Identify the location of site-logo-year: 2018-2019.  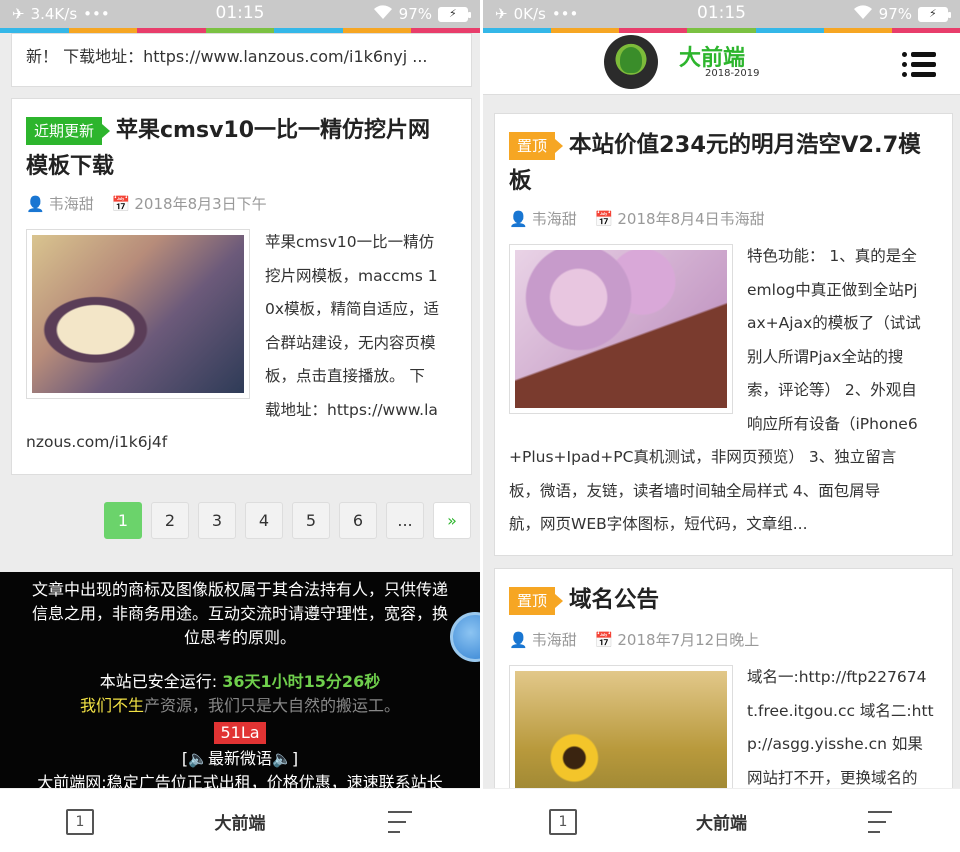
(732, 73).